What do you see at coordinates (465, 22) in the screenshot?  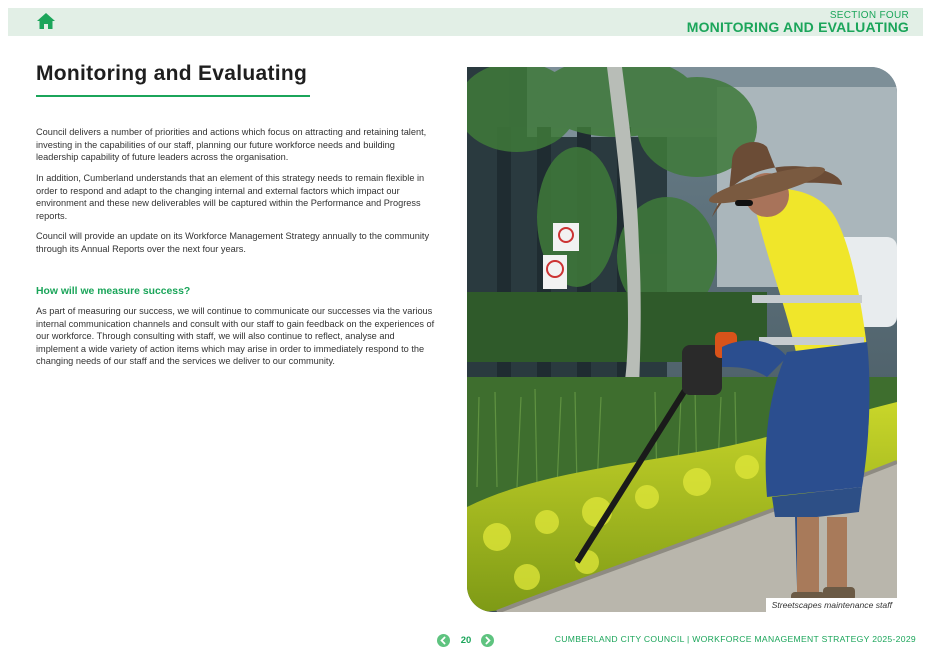 I see `header-bar: SECTION FOUR MONITORING AND EVALUATING` at bounding box center [465, 22].